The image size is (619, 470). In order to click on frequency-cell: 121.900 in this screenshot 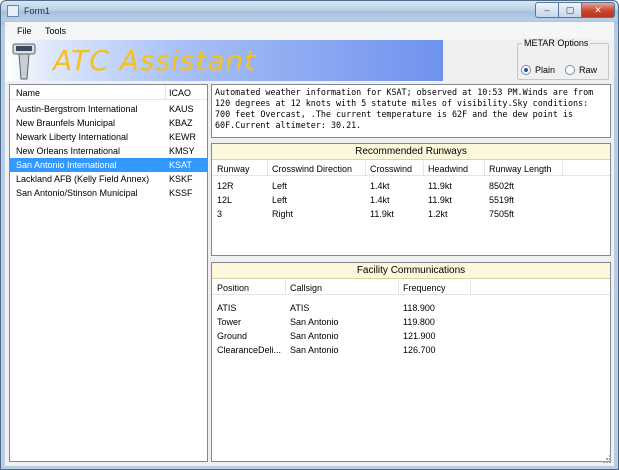, I will do `click(419, 336)`.